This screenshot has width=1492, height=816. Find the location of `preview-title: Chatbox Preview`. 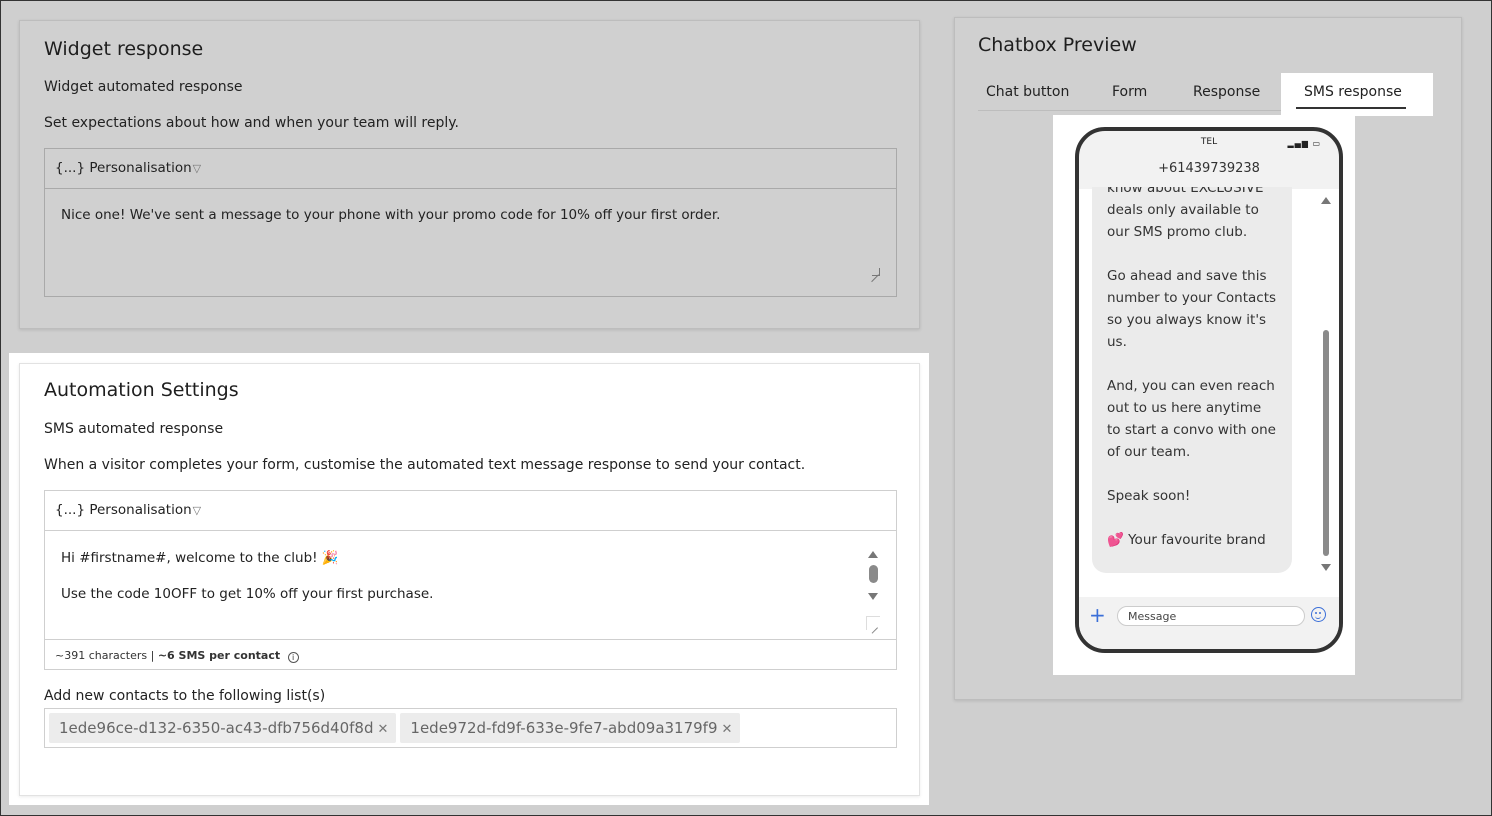

preview-title: Chatbox Preview is located at coordinates (1057, 45).